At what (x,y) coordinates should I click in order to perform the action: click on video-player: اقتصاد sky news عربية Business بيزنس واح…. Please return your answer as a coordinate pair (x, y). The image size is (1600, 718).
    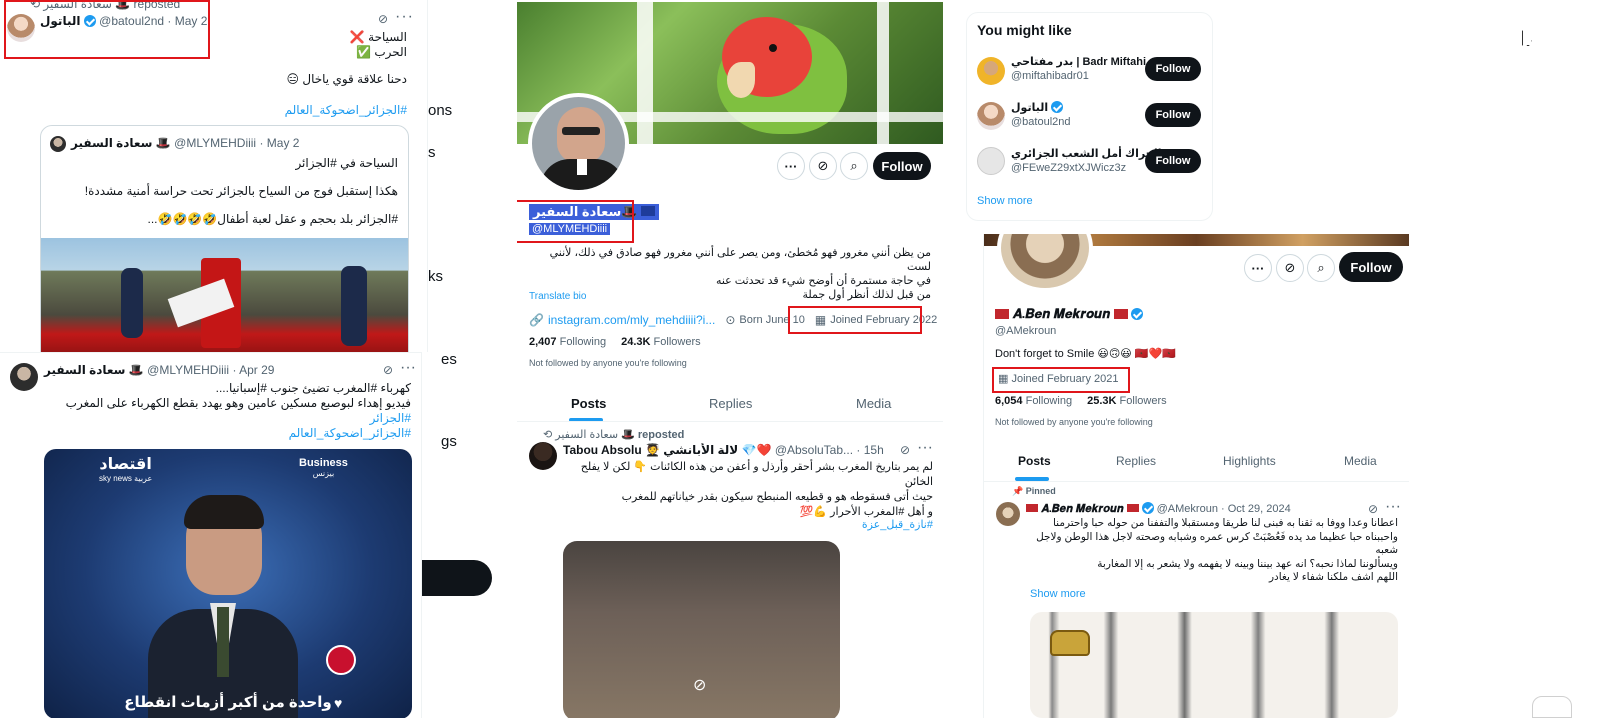
    Looking at the image, I should click on (228, 583).